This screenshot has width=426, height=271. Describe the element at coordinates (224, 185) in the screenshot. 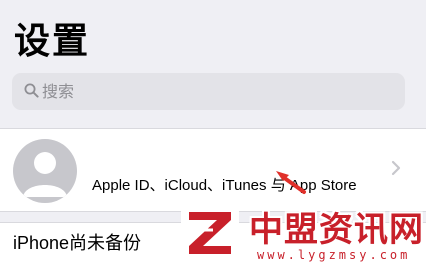

I see `account-subtitle: Apple ID、iCloud、iTunes 与 App Store` at that location.